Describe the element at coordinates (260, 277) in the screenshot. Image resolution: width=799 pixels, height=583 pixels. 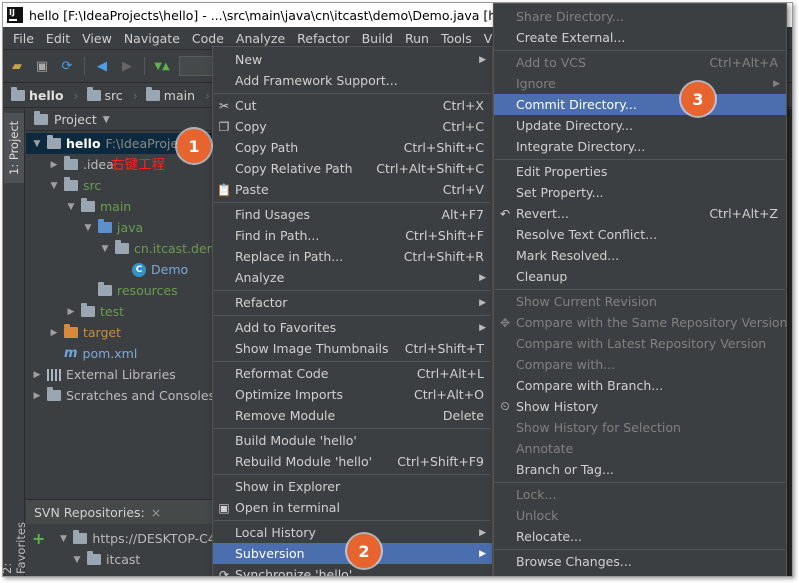
I see `menu-item-label: Analyze` at that location.